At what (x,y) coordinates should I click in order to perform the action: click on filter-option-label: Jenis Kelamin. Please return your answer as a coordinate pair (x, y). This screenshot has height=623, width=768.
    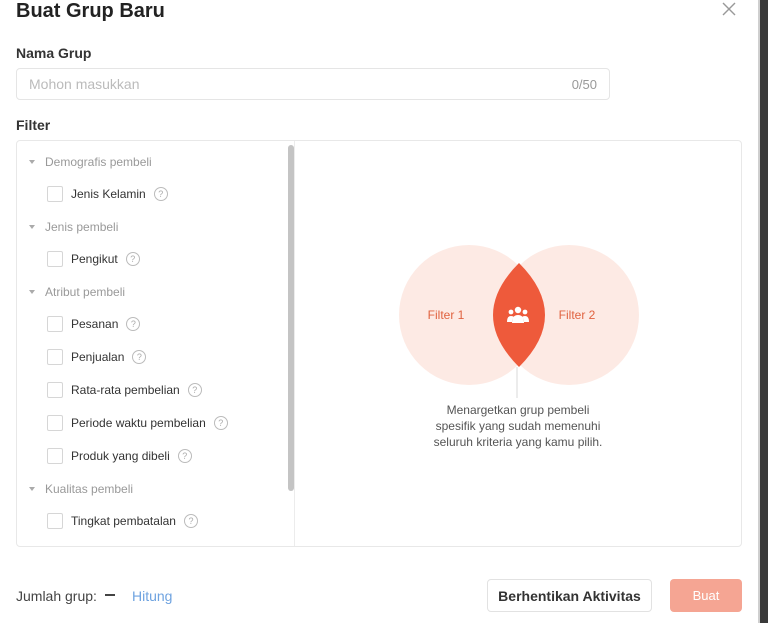
    Looking at the image, I should click on (108, 194).